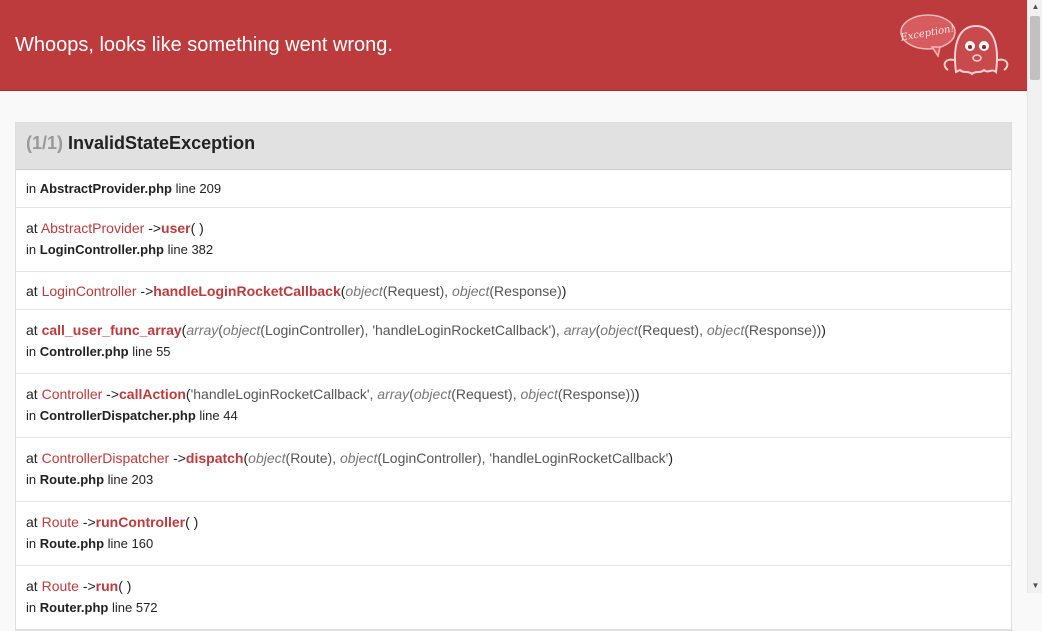  Describe the element at coordinates (74, 607) in the screenshot. I see `trace-file: Router.php` at that location.